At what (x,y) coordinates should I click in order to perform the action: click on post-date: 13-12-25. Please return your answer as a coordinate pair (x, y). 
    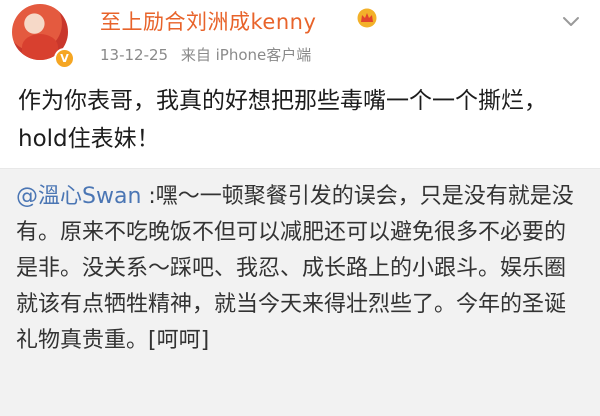
    Looking at the image, I should click on (134, 55).